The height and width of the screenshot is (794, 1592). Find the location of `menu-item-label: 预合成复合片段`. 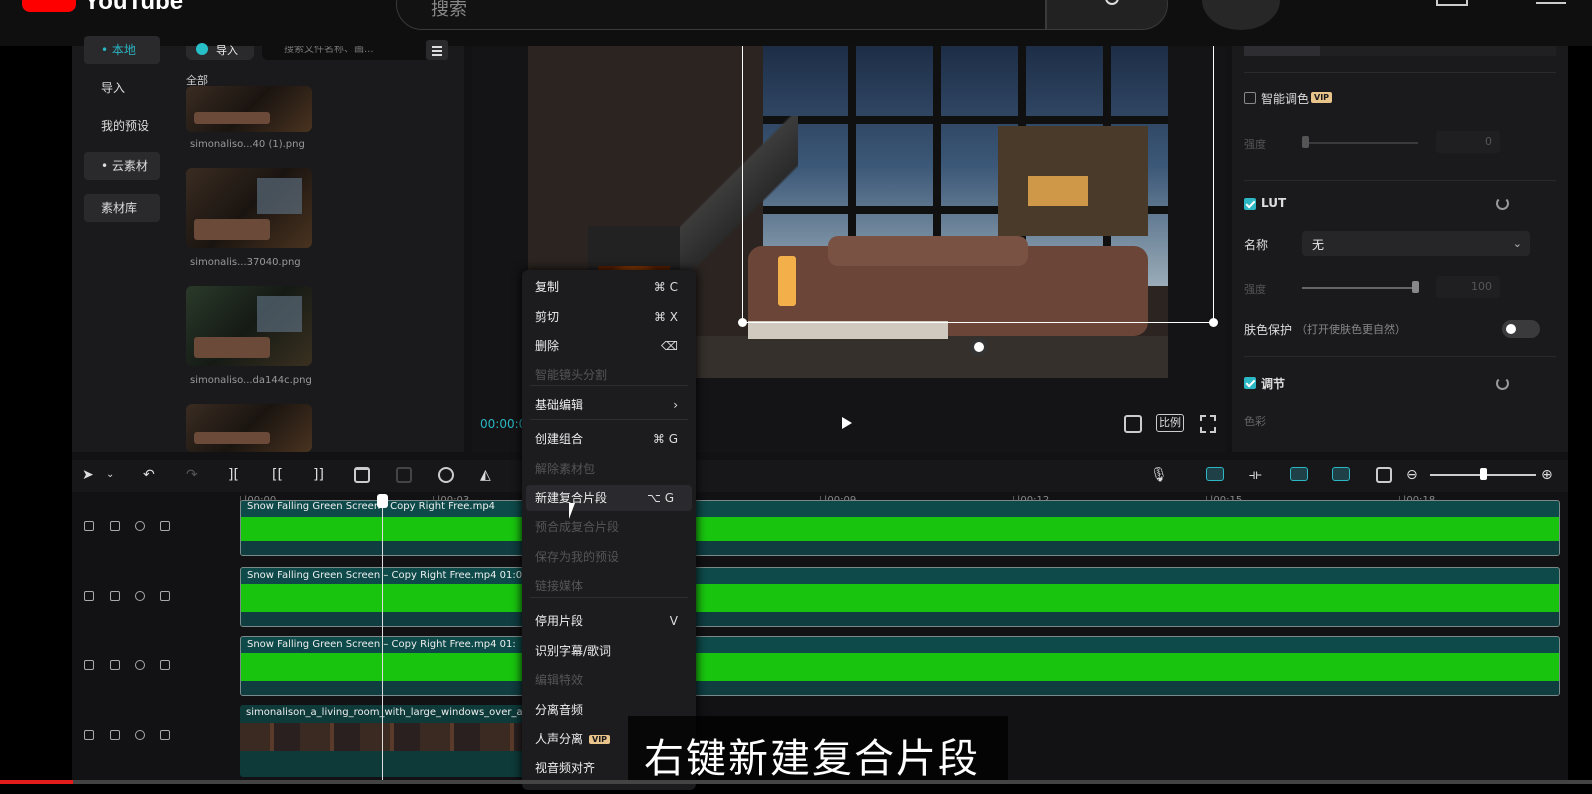

menu-item-label: 预合成复合片段 is located at coordinates (577, 527).